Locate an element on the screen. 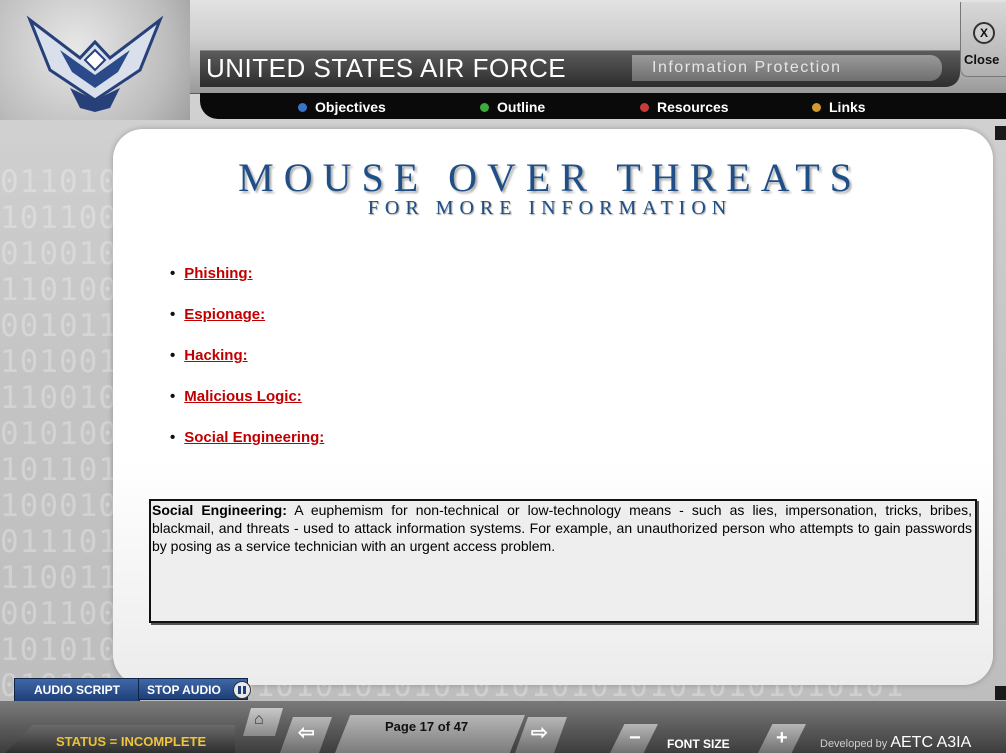 Image resolution: width=1006 pixels, height=753 pixels. page-subheading: FOR MORE INFORMATION is located at coordinates (550, 208).